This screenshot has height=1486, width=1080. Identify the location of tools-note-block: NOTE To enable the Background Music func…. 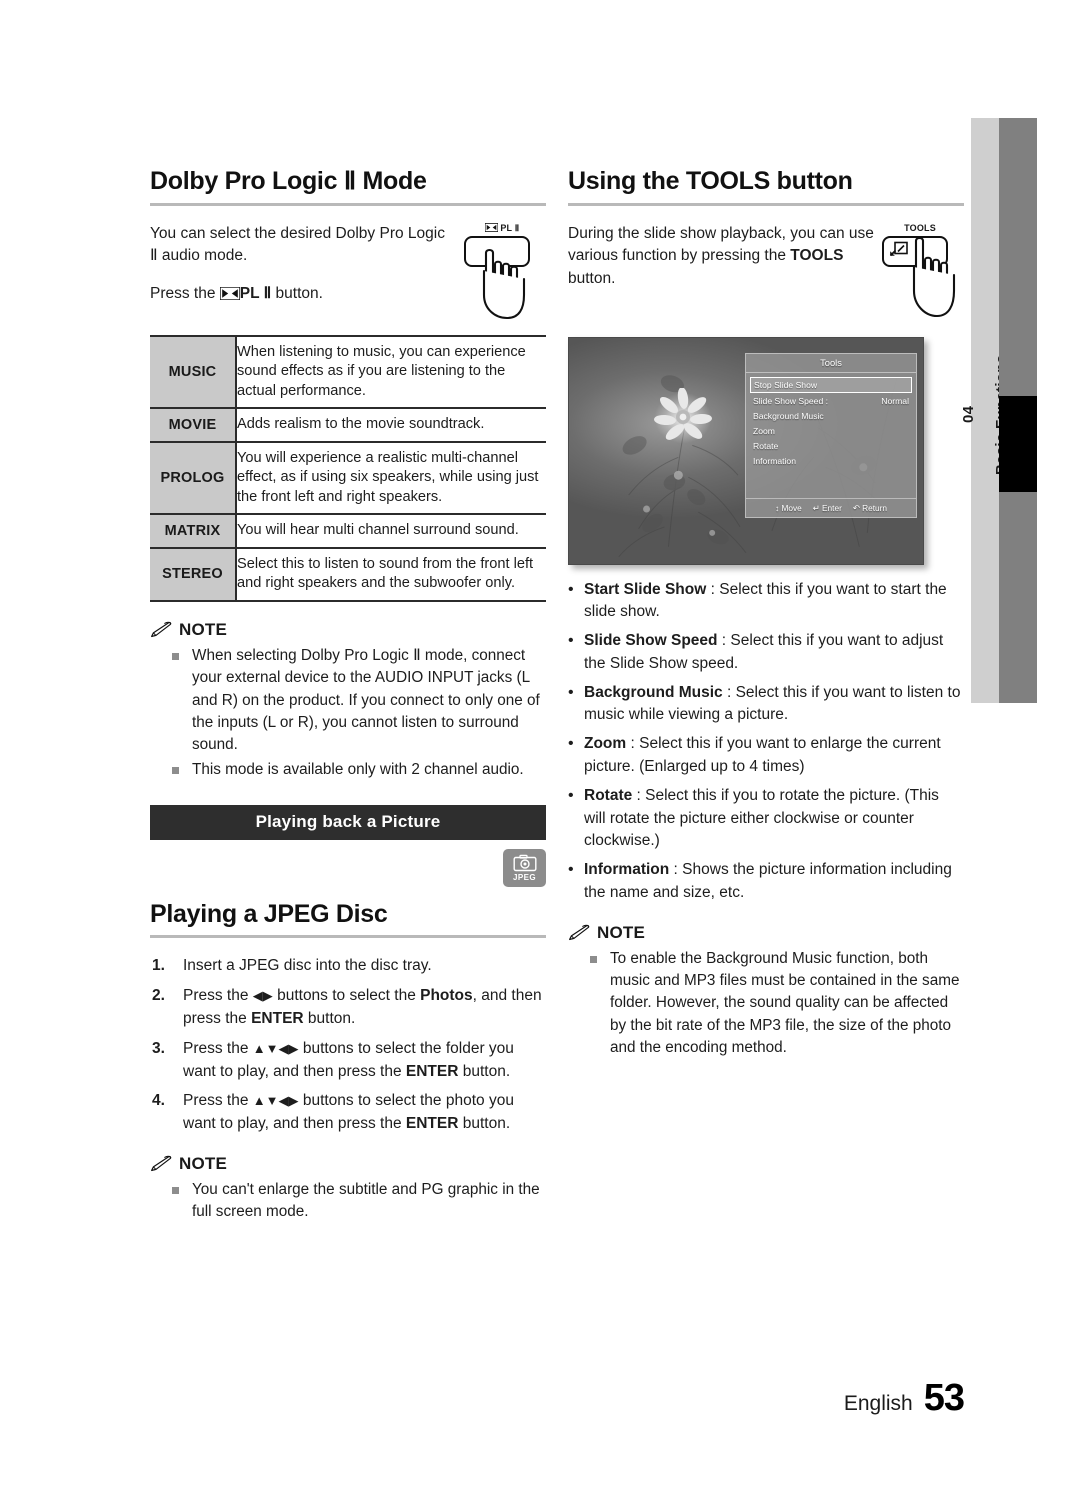
(766, 991).